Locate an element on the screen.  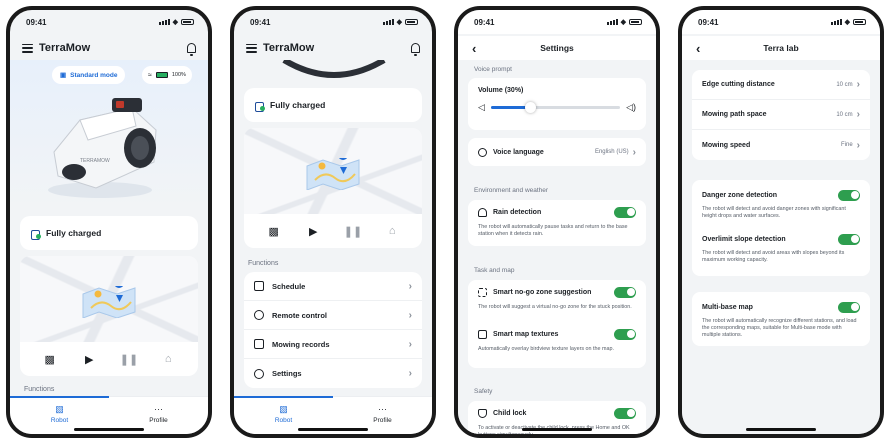
volume-card: Volume (30%) ◁ ◁) is located at coordinates (557, 104).